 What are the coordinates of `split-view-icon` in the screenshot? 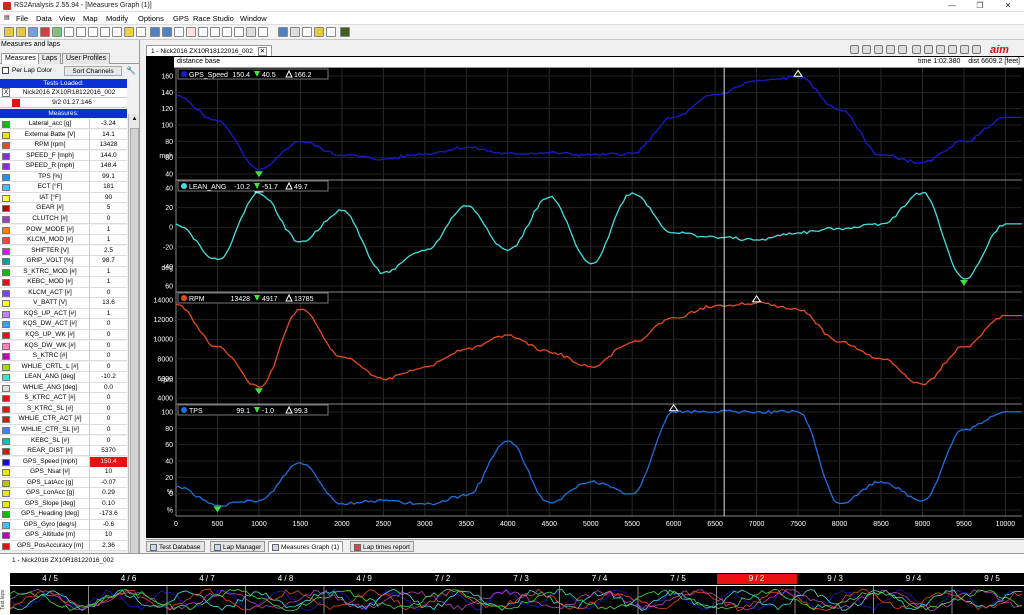 It's located at (928, 49).